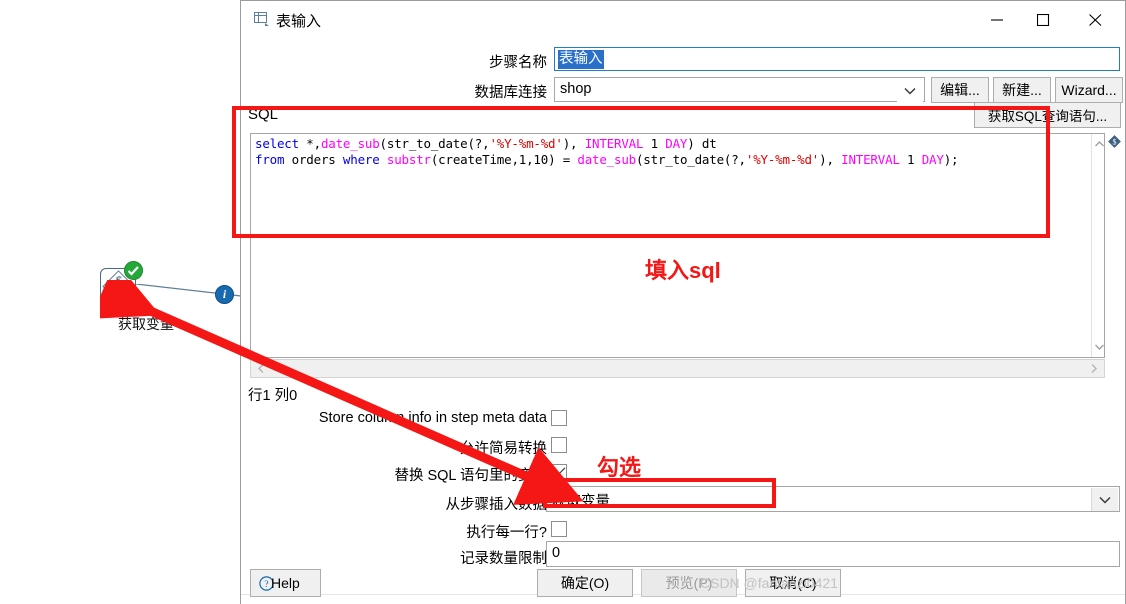  I want to click on step-name-label: 步骤名称, so click(518, 63).